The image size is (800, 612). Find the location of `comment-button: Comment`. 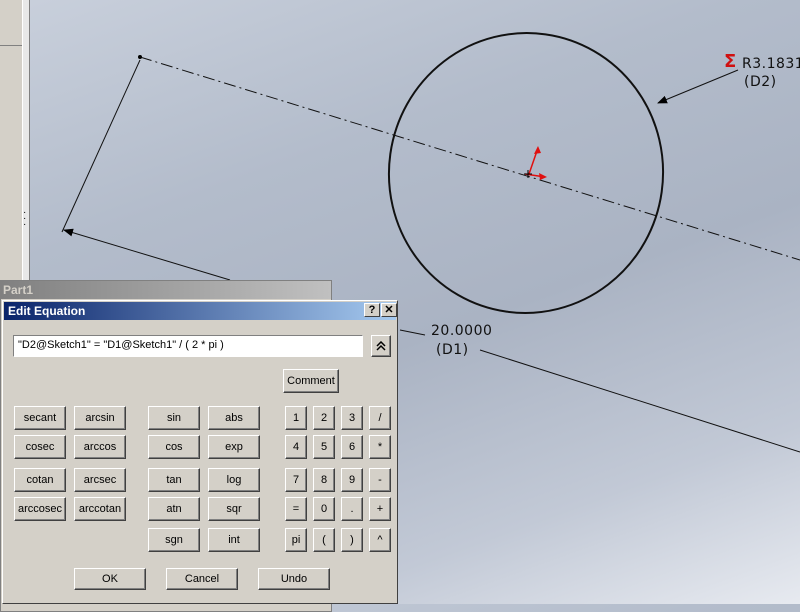

comment-button: Comment is located at coordinates (311, 381).